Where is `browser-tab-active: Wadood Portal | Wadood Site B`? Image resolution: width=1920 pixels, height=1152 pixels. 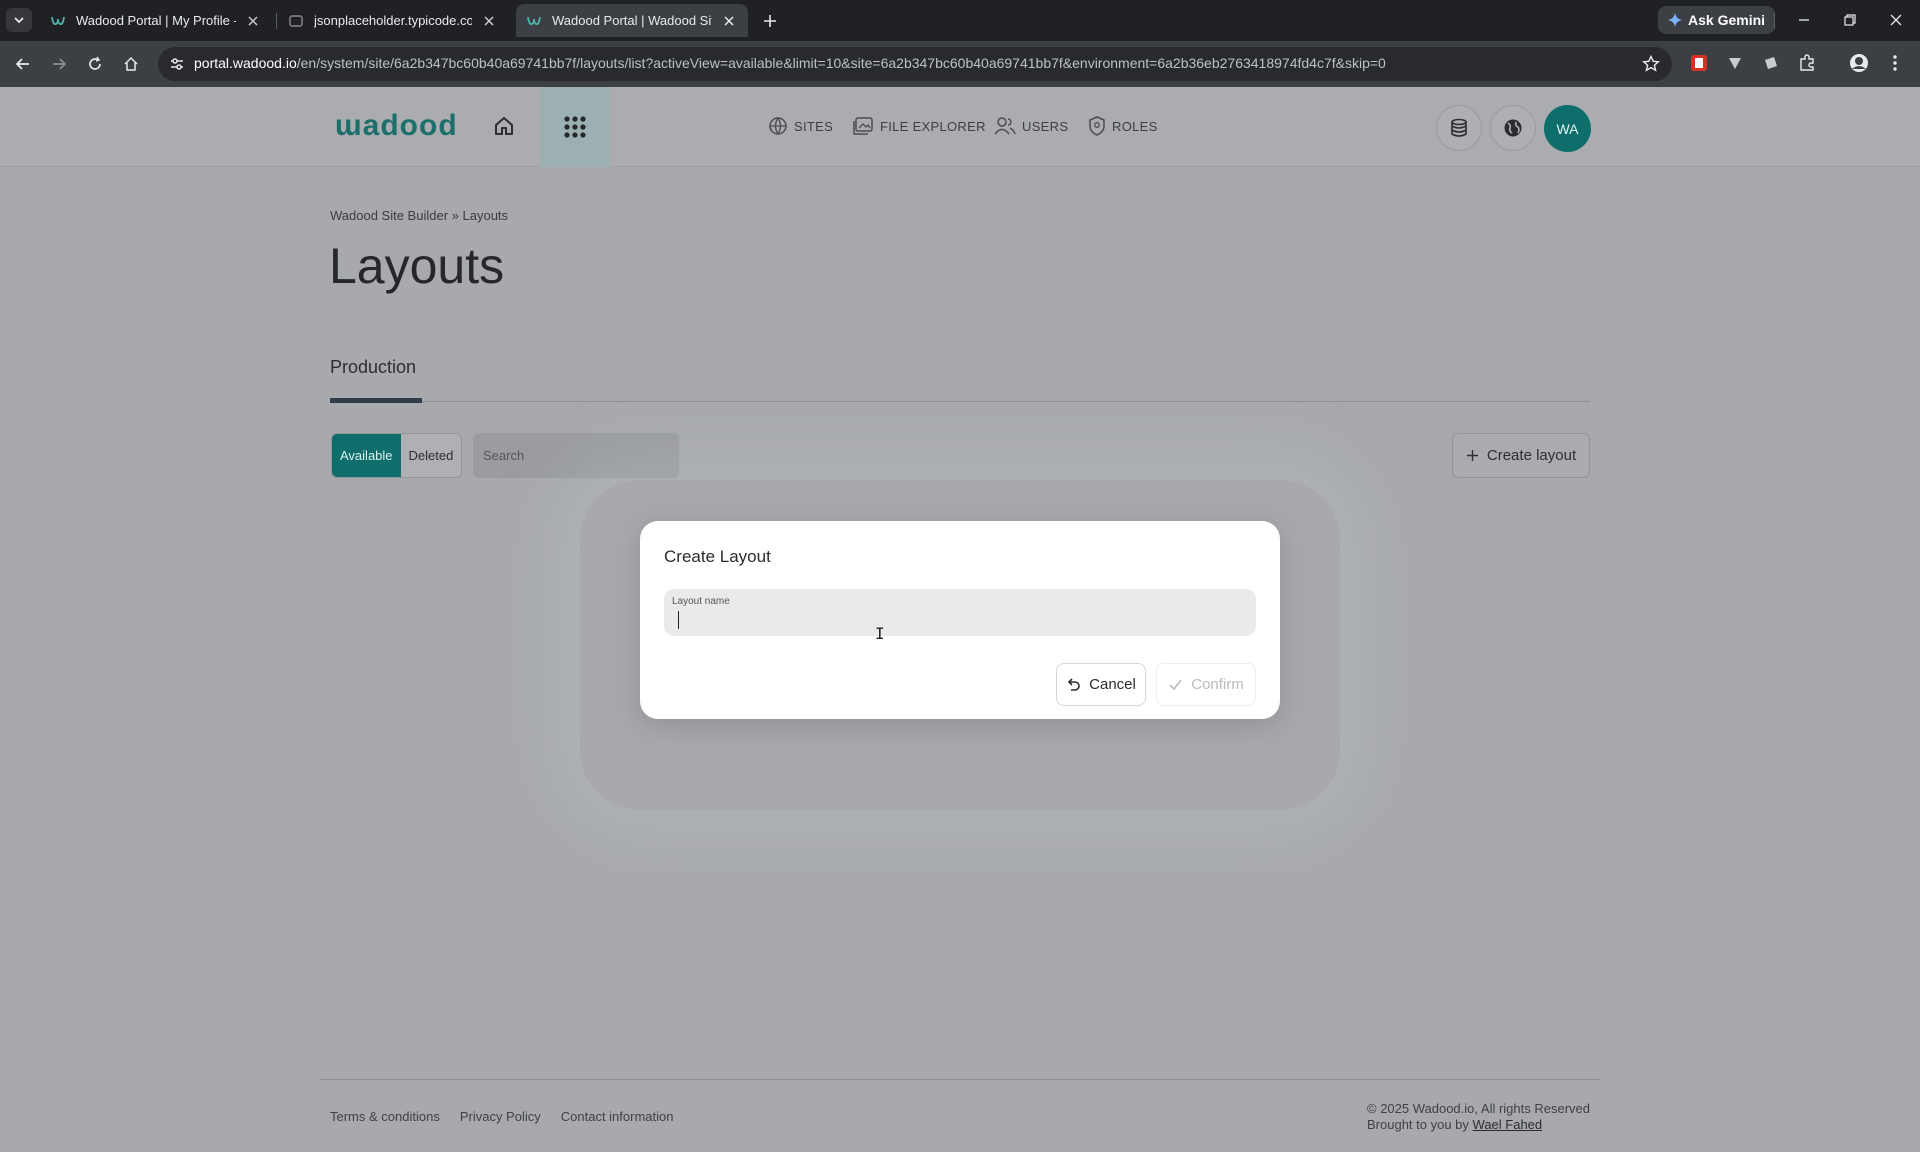 browser-tab-active: Wadood Portal | Wadood Site B is located at coordinates (632, 20).